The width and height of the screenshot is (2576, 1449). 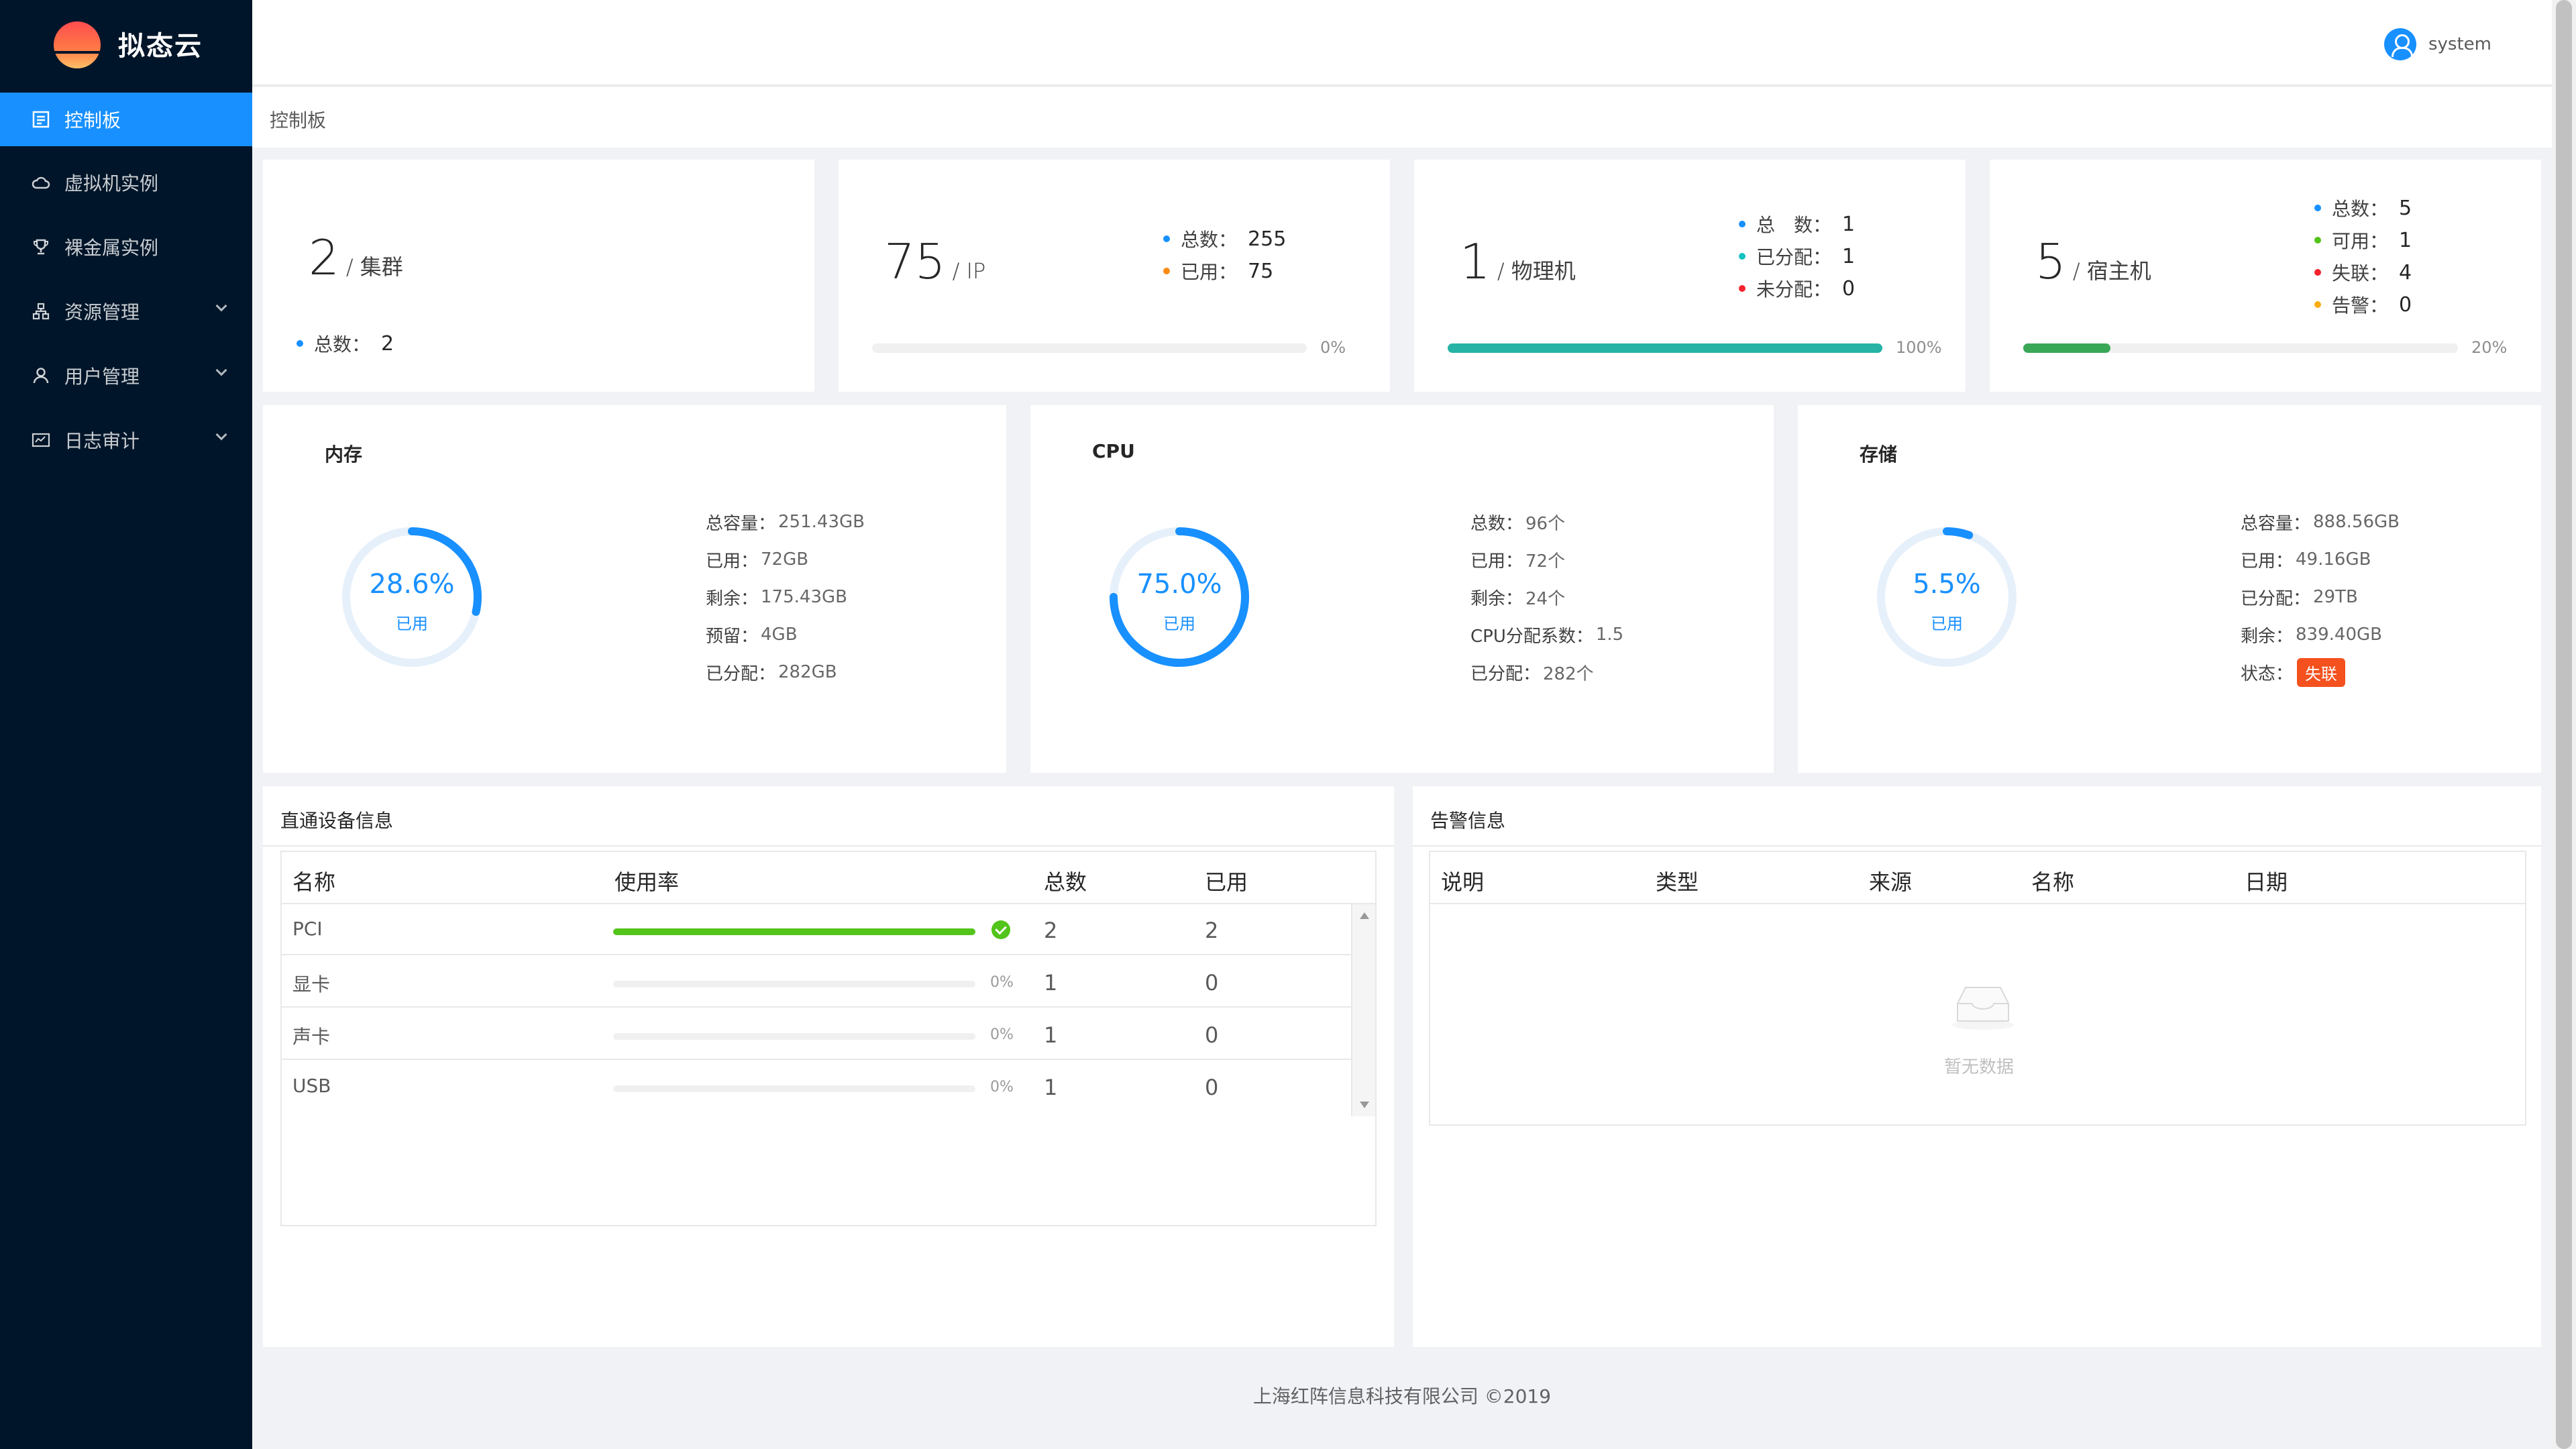 What do you see at coordinates (412, 623) in the screenshot?
I see `memory-usage-label: 已用` at bounding box center [412, 623].